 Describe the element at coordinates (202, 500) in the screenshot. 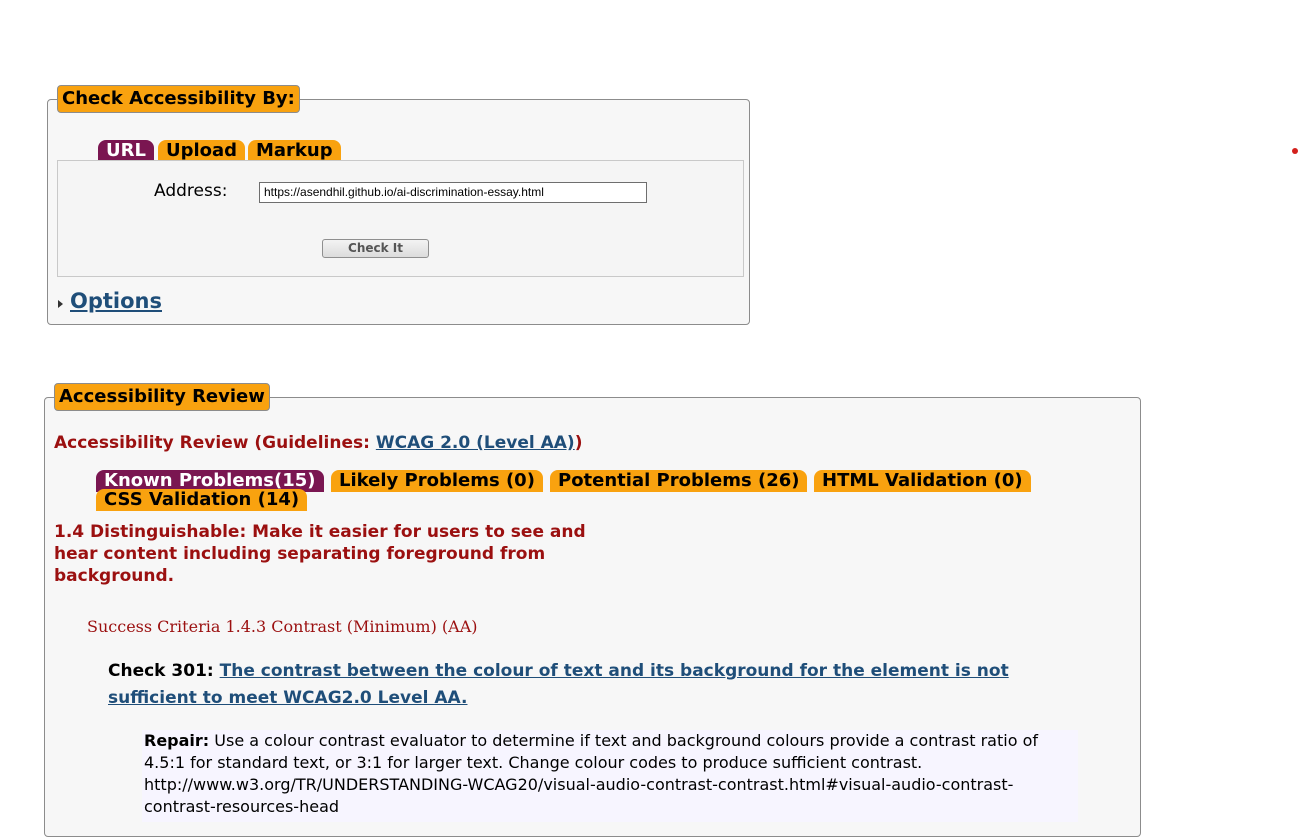

I see `tab-css-validation: CSS Validation (14)` at that location.